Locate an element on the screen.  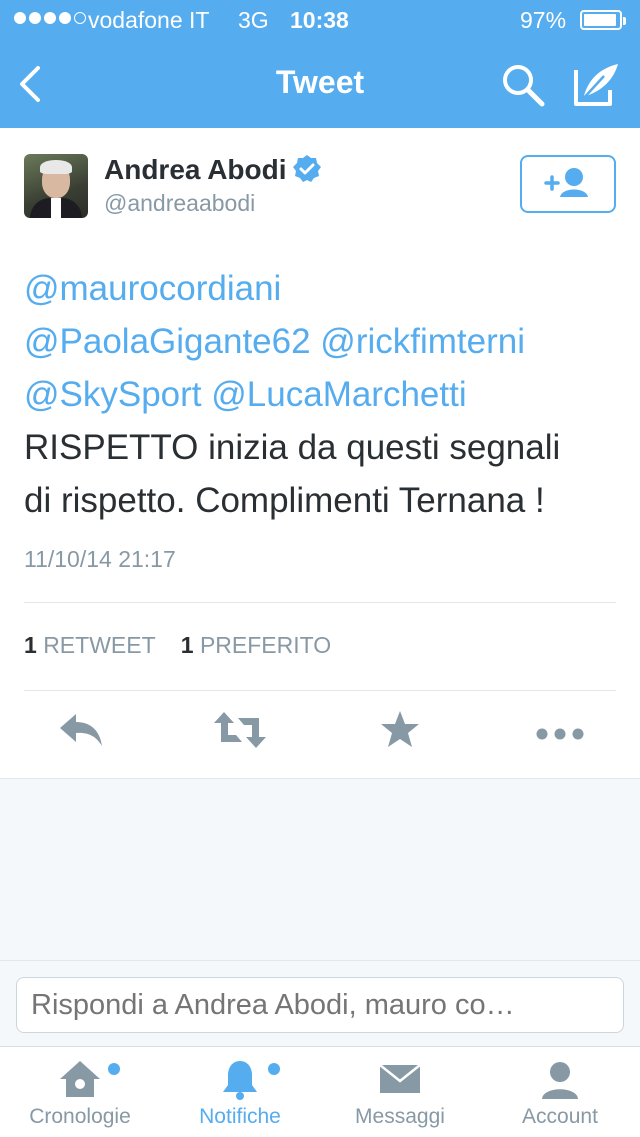
retweet-icon is located at coordinates (240, 730).